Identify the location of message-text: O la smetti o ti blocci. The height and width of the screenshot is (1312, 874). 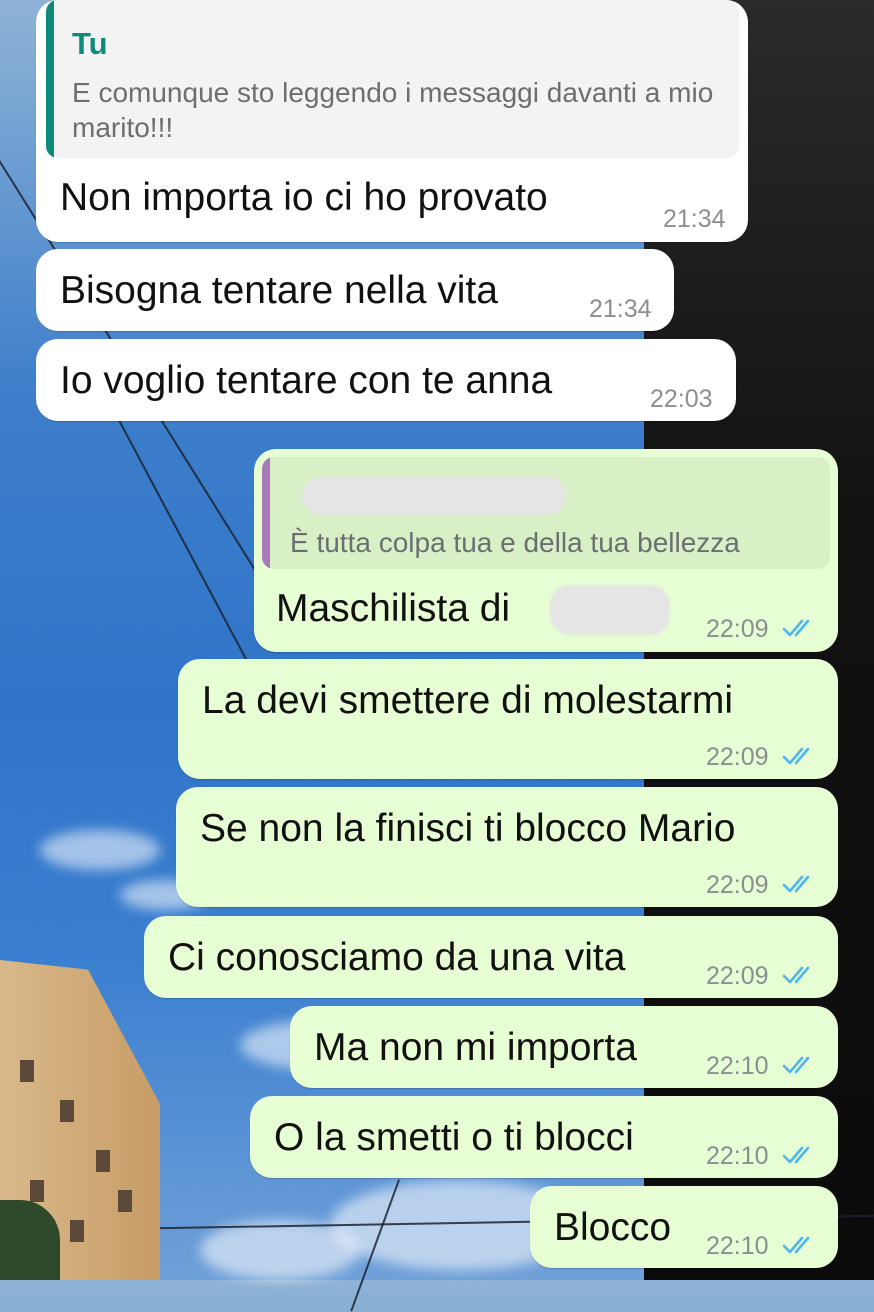
(454, 1137).